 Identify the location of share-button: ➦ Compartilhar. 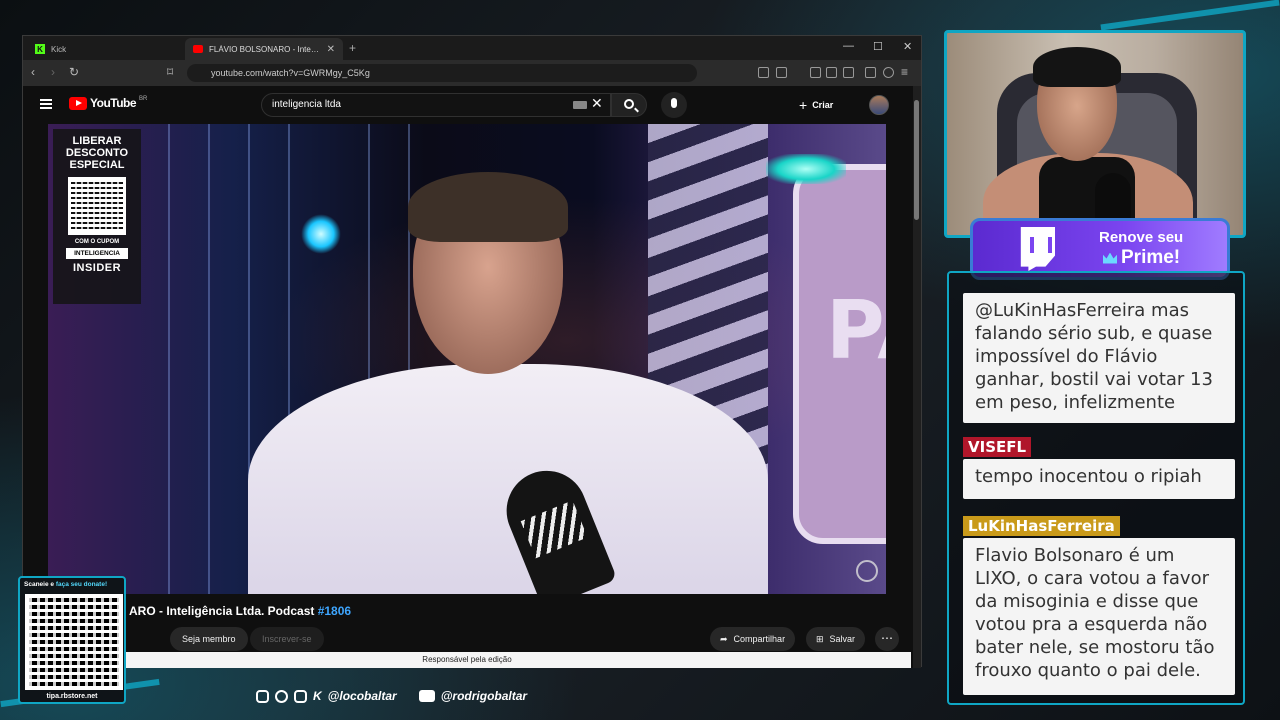
(753, 639).